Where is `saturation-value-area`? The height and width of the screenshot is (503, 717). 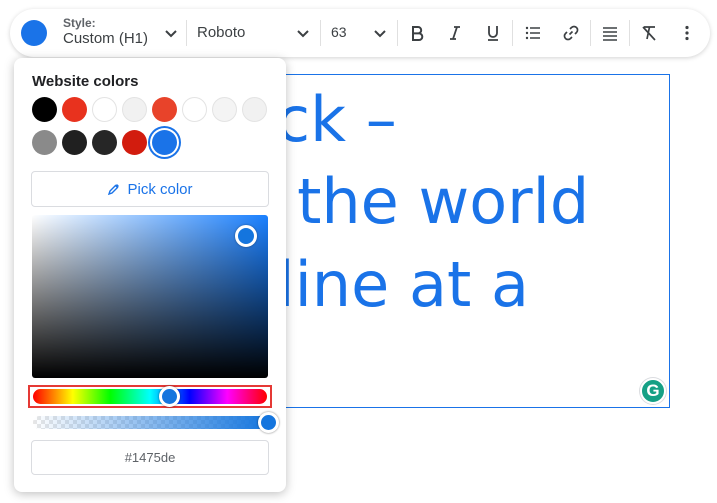
saturation-value-area is located at coordinates (150, 296).